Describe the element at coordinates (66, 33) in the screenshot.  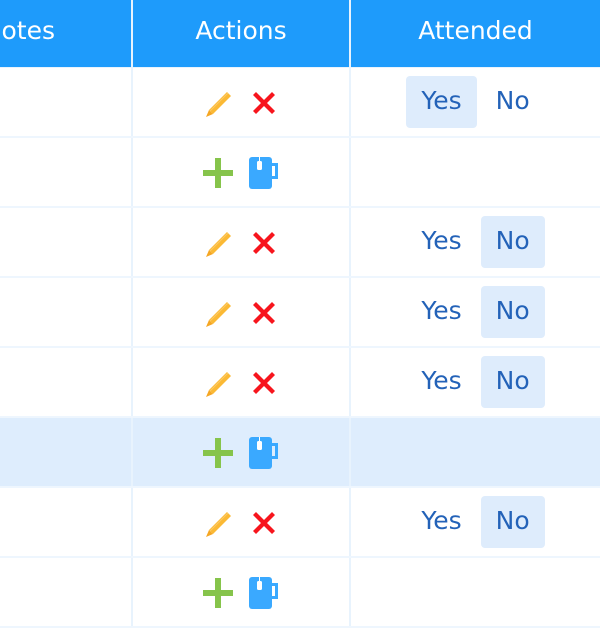
I see `column-header-notes: Notes` at that location.